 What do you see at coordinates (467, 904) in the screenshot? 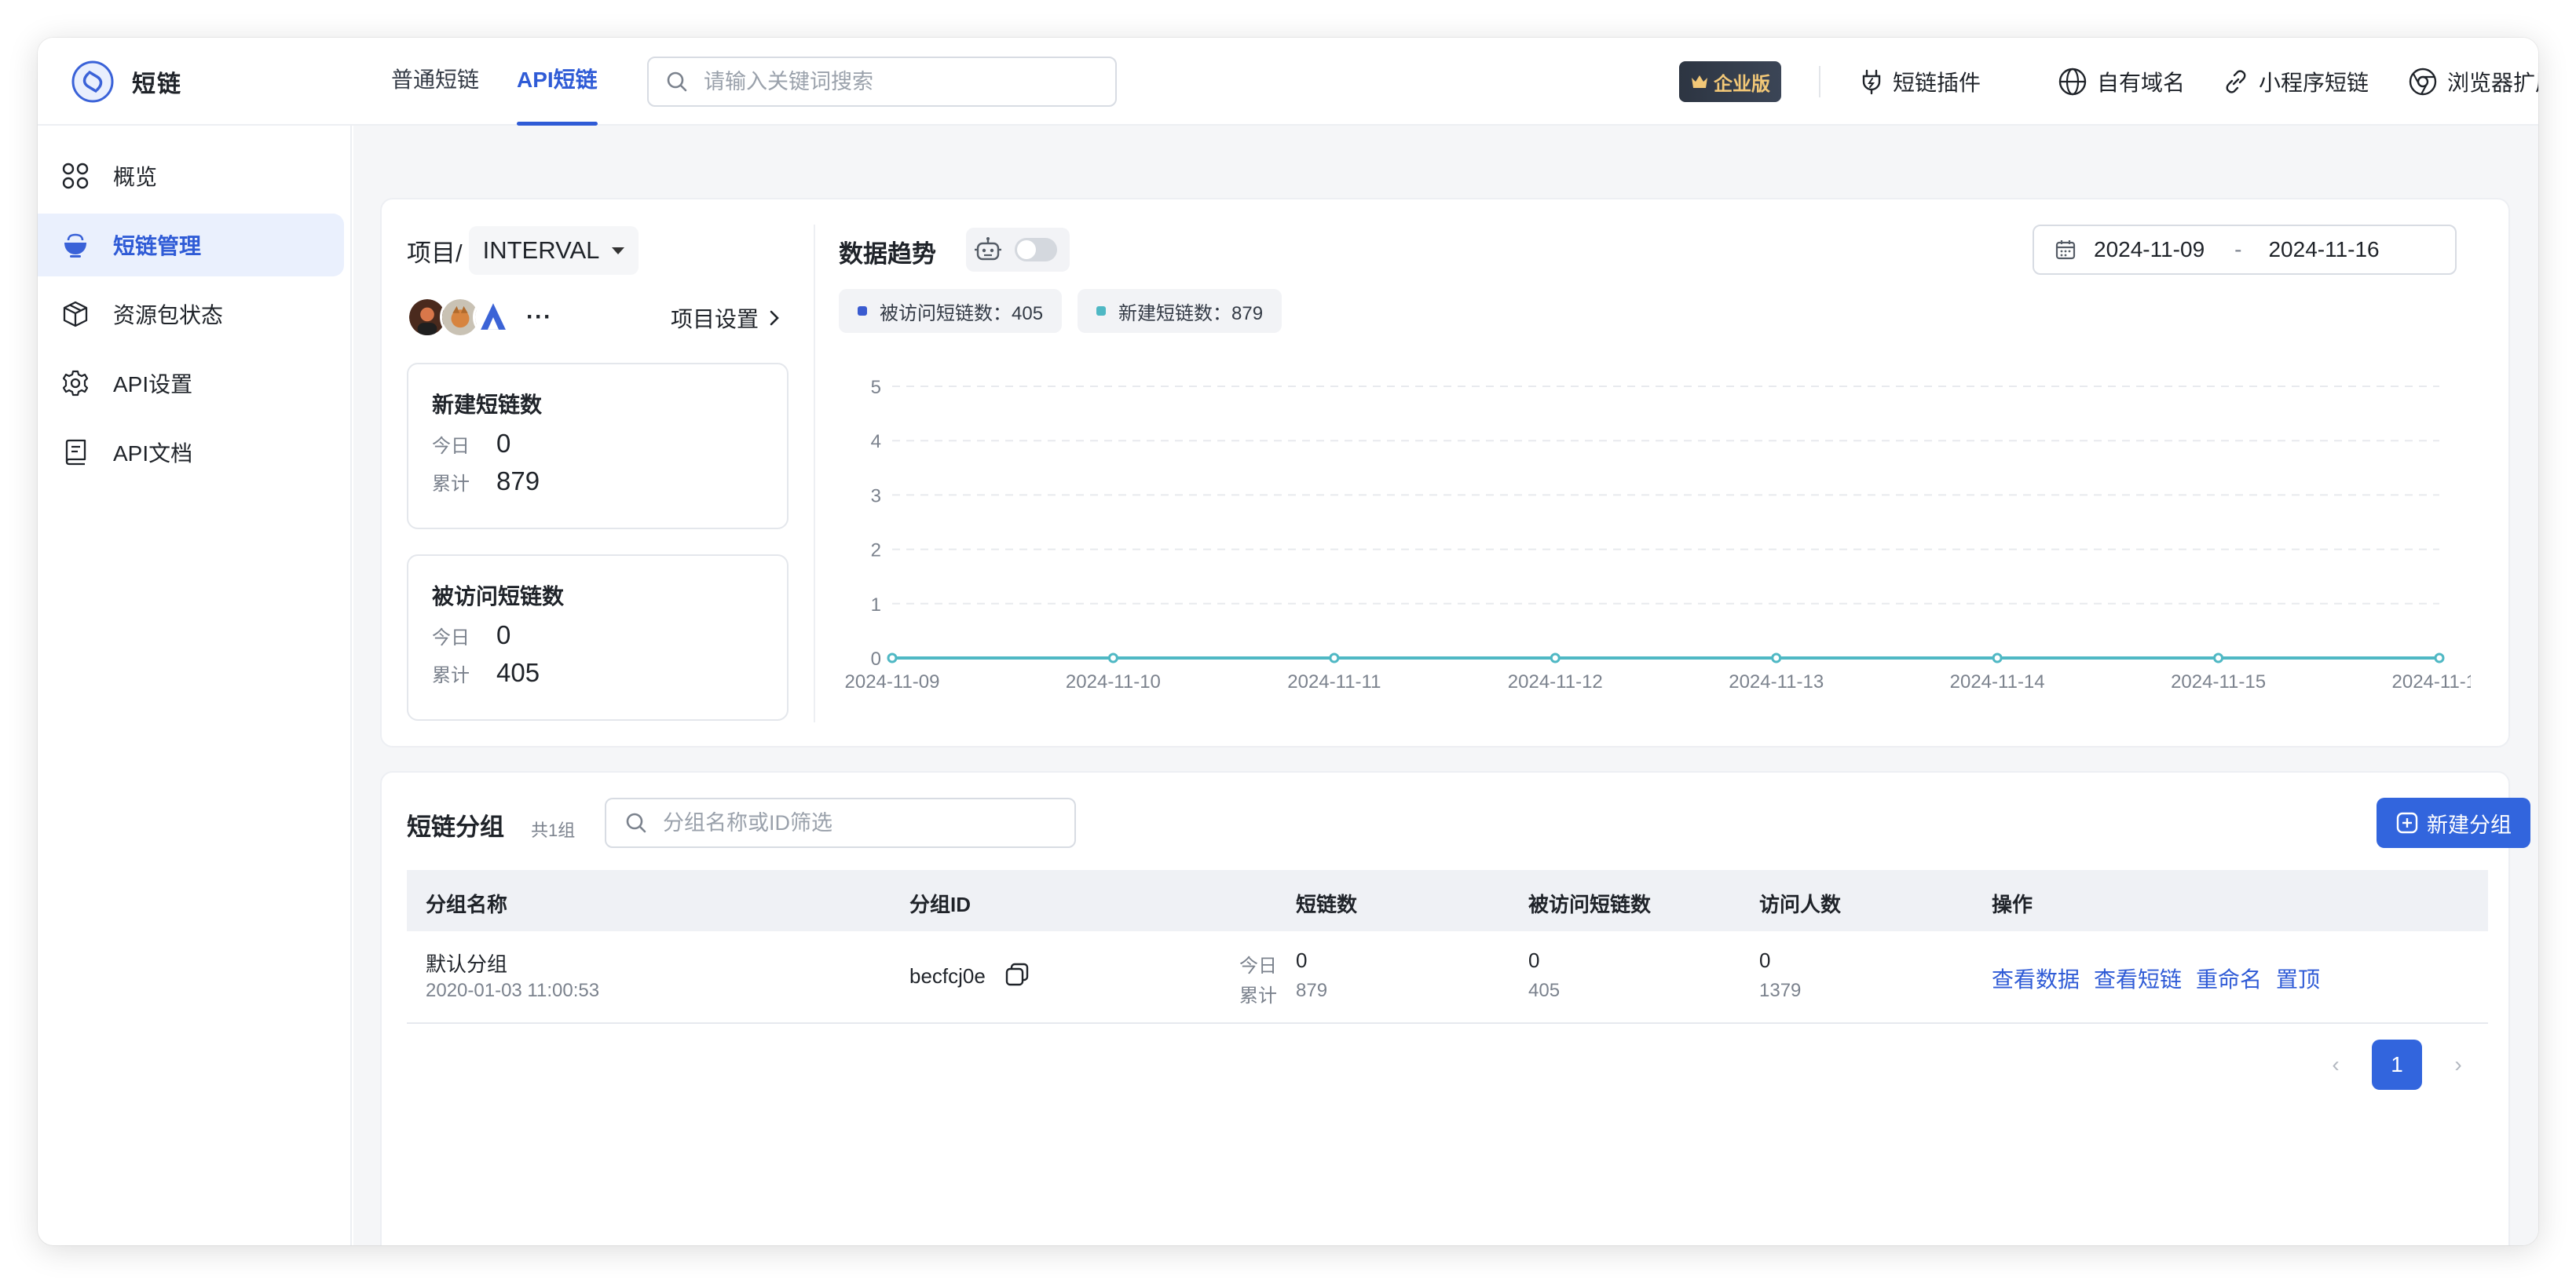
I see `column-header: 分组名称` at bounding box center [467, 904].